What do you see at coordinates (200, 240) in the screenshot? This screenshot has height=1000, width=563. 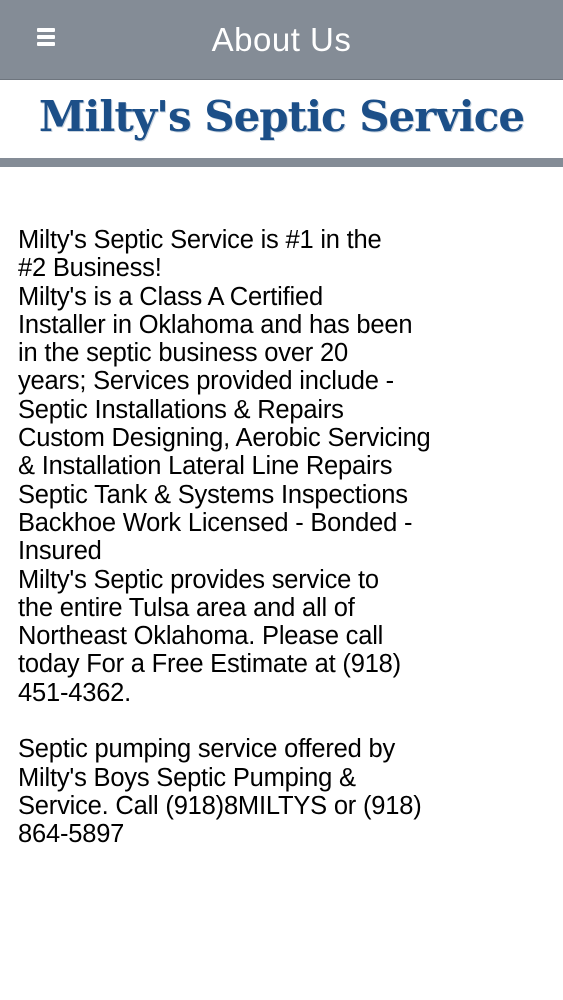 I see `text-line: Milty's Septic Service is #1 in the` at bounding box center [200, 240].